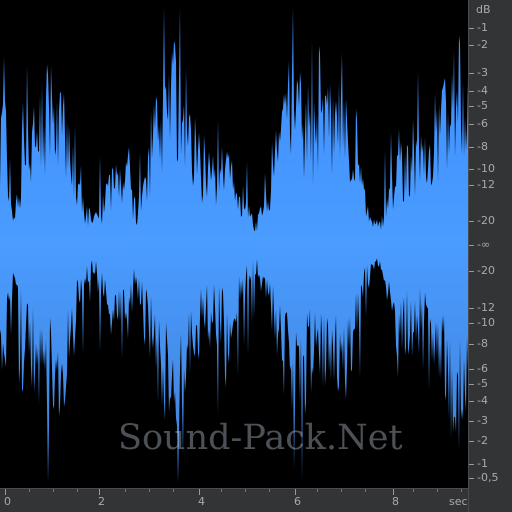  Describe the element at coordinates (482, 400) in the screenshot. I see `db-bottom-label: -4` at that location.